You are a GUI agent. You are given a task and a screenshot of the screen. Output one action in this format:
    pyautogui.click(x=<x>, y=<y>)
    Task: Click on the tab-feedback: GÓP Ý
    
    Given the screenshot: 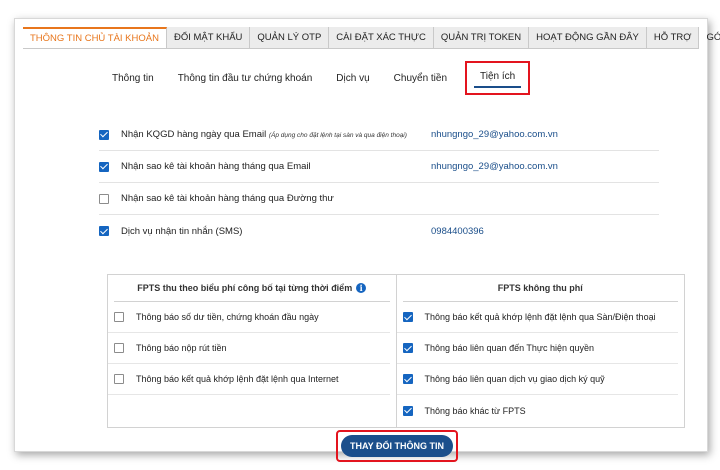 What is the action you would take?
    pyautogui.click(x=709, y=37)
    